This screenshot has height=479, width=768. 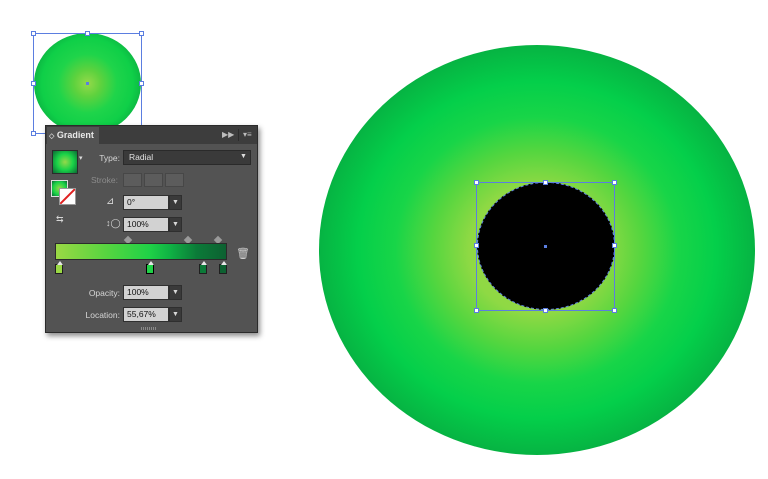 I want to click on gradient-slider, so click(x=141, y=251).